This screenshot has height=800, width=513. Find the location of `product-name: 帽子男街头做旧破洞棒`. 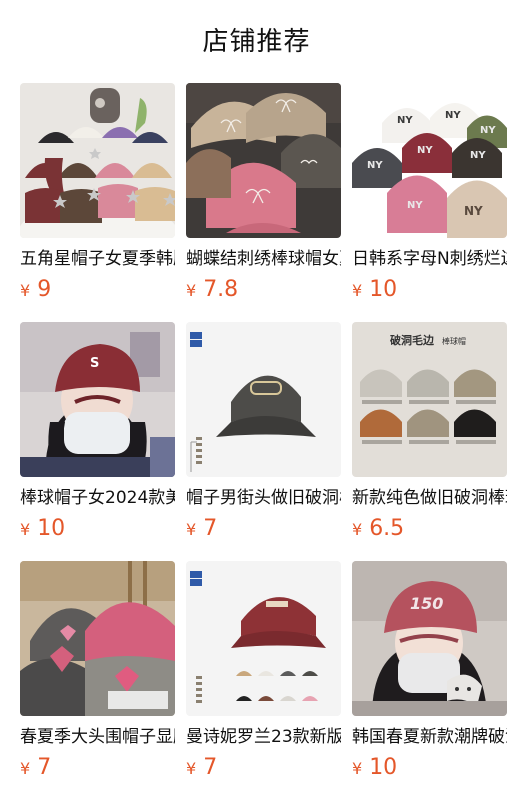

product-name: 帽子男街头做旧破洞棒 is located at coordinates (263, 498).